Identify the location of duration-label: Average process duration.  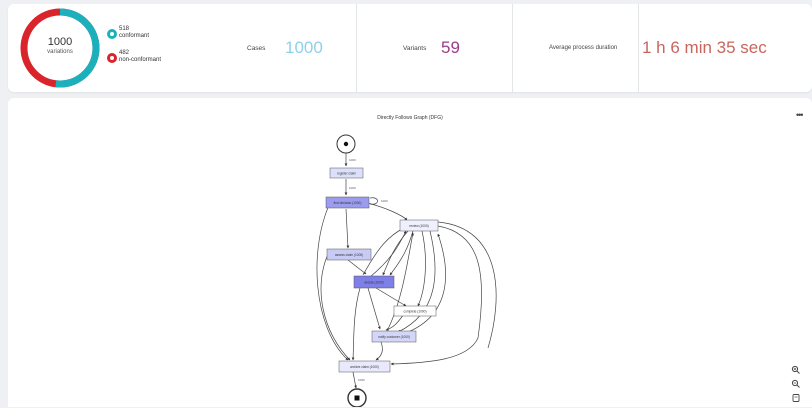
(583, 48).